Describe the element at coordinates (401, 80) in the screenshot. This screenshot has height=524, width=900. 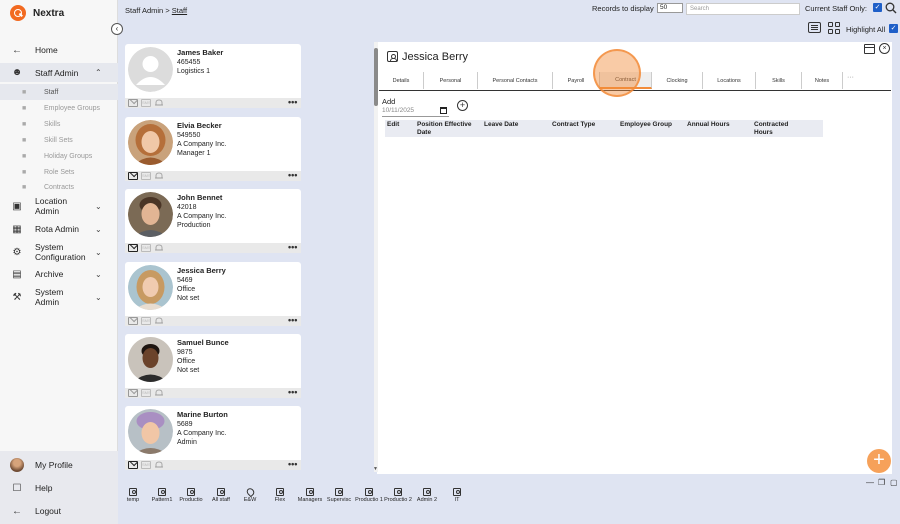
I see `tab-details: Details` at that location.